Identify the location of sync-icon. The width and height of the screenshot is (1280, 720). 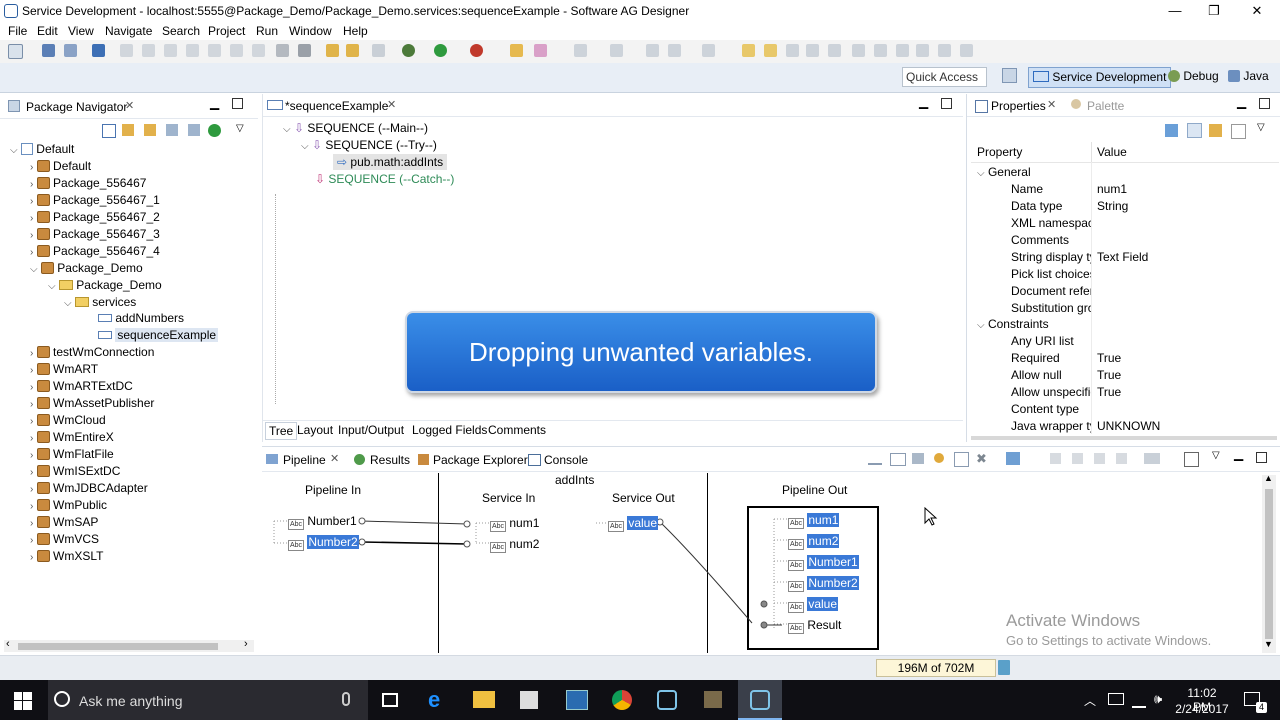
(194, 130).